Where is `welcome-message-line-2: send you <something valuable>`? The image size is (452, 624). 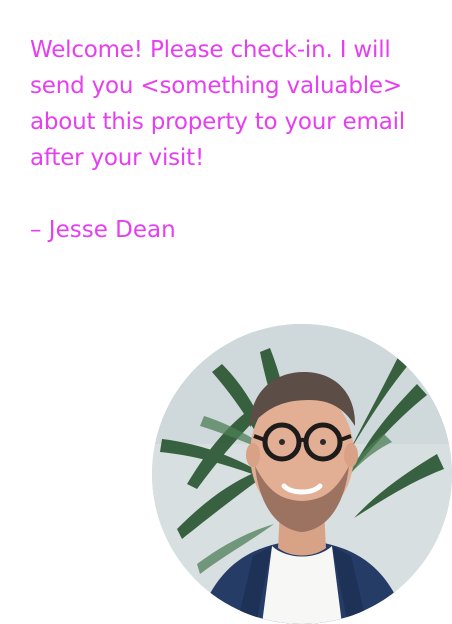
welcome-message-line-2: send you <something valuable> is located at coordinates (216, 86).